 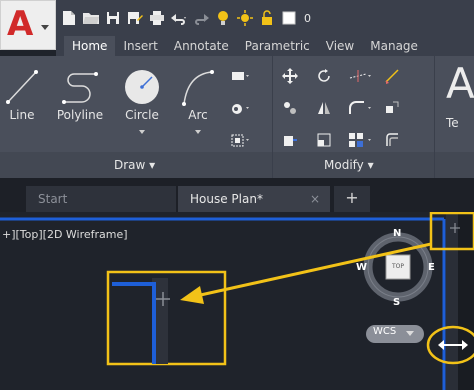 I want to click on rotate-icon, so click(x=324, y=76).